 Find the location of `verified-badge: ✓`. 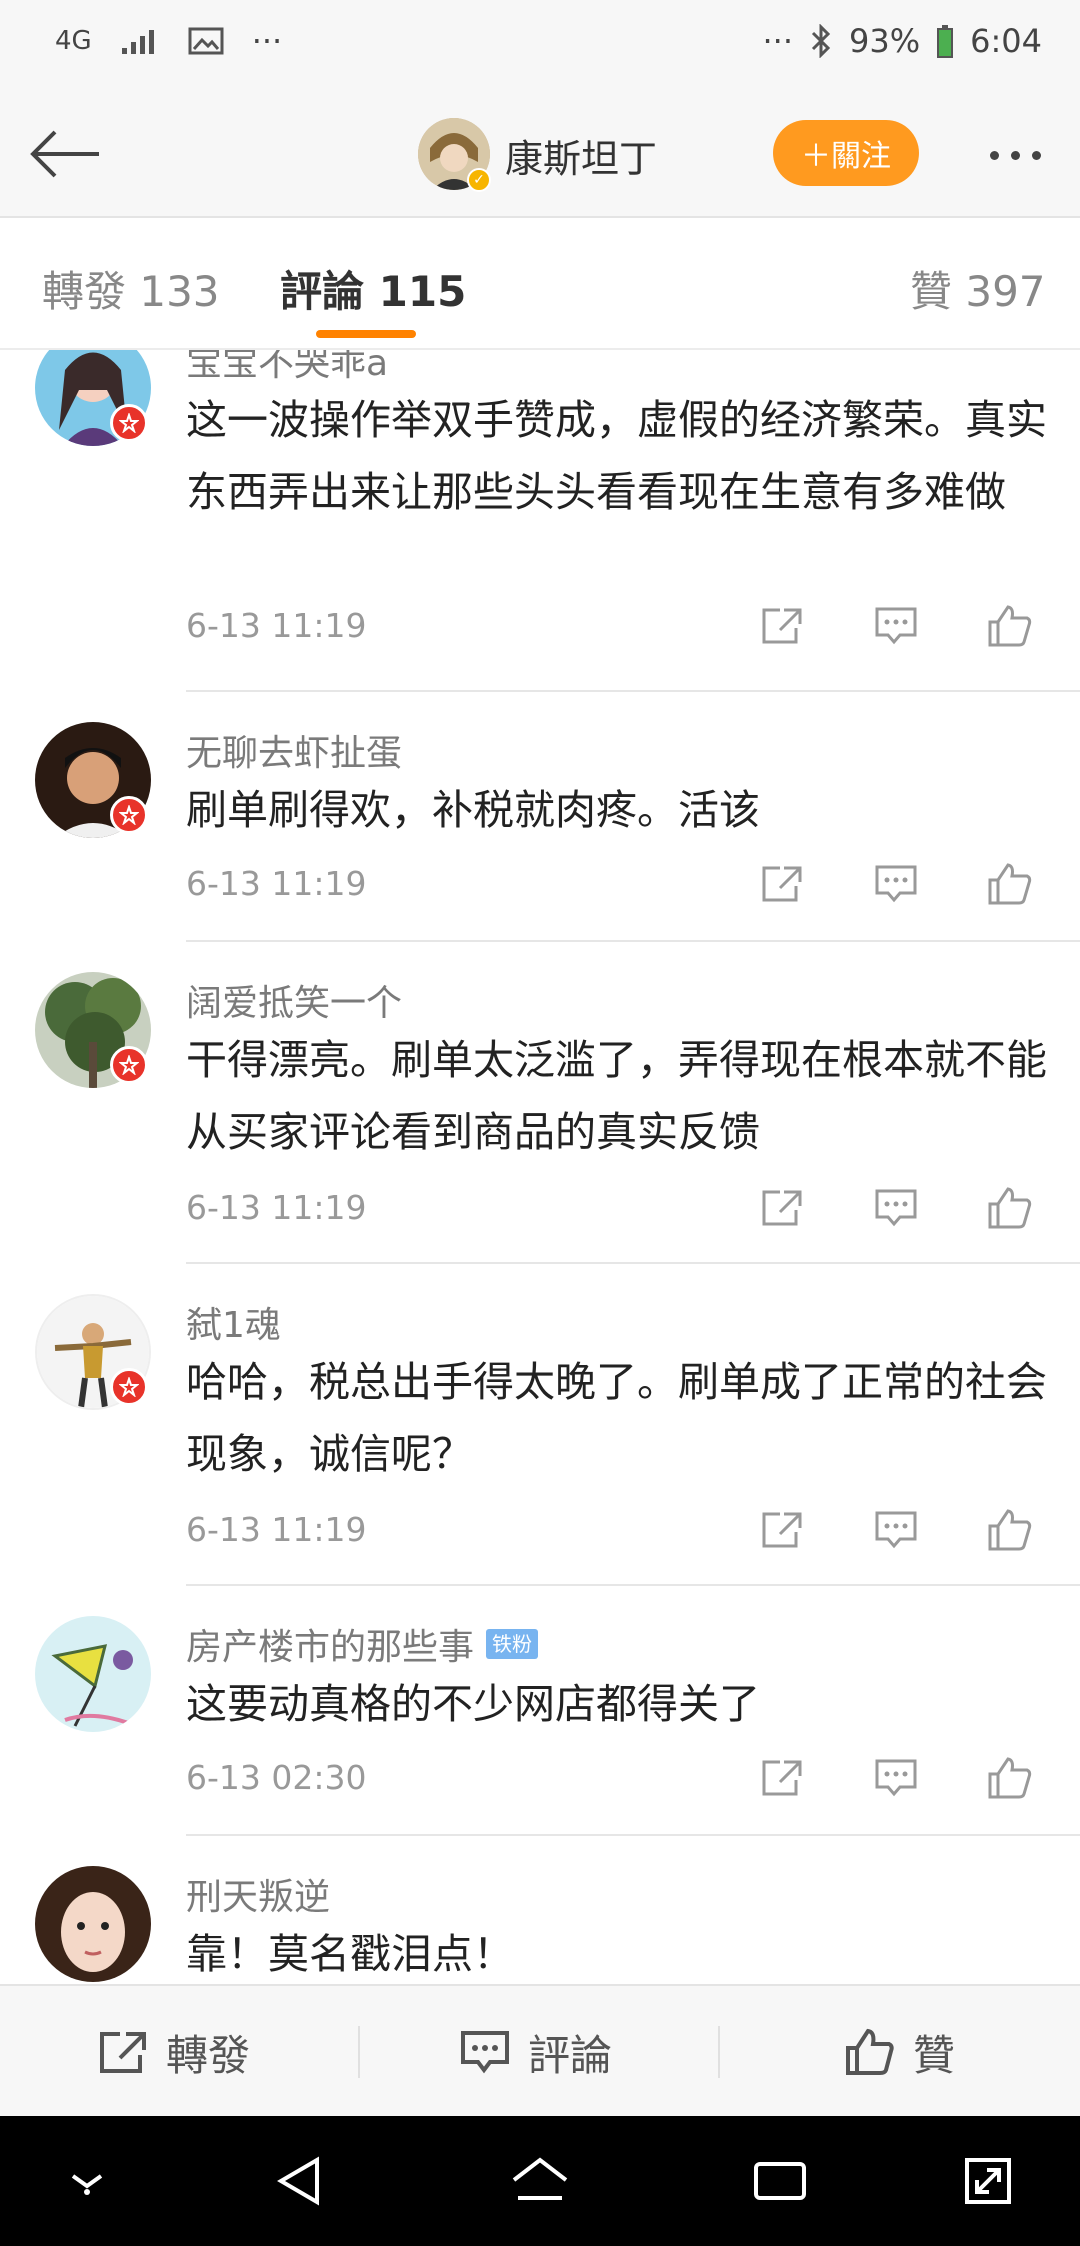

verified-badge: ✓ is located at coordinates (479, 180).